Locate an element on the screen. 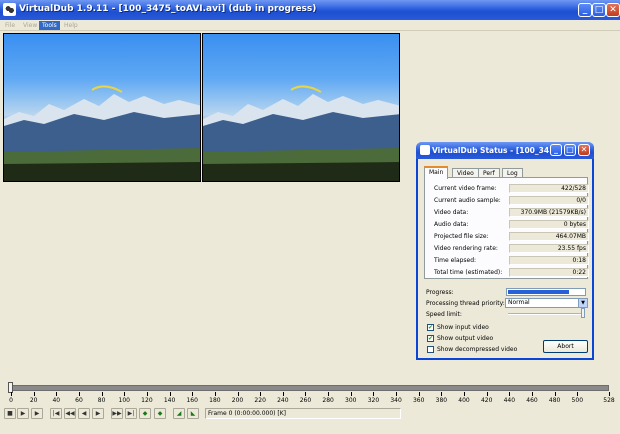 Image resolution: width=620 pixels, height=434 pixels. timeline-tick-label: 320 is located at coordinates (373, 400).